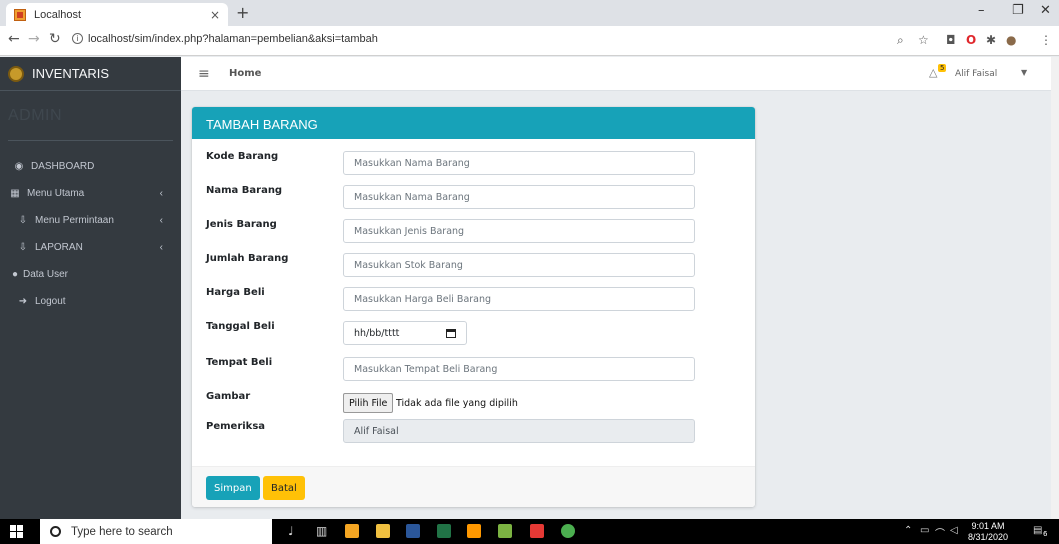 This screenshot has height=544, width=1059. I want to click on brand-text: INVENTARIS, so click(71, 73).